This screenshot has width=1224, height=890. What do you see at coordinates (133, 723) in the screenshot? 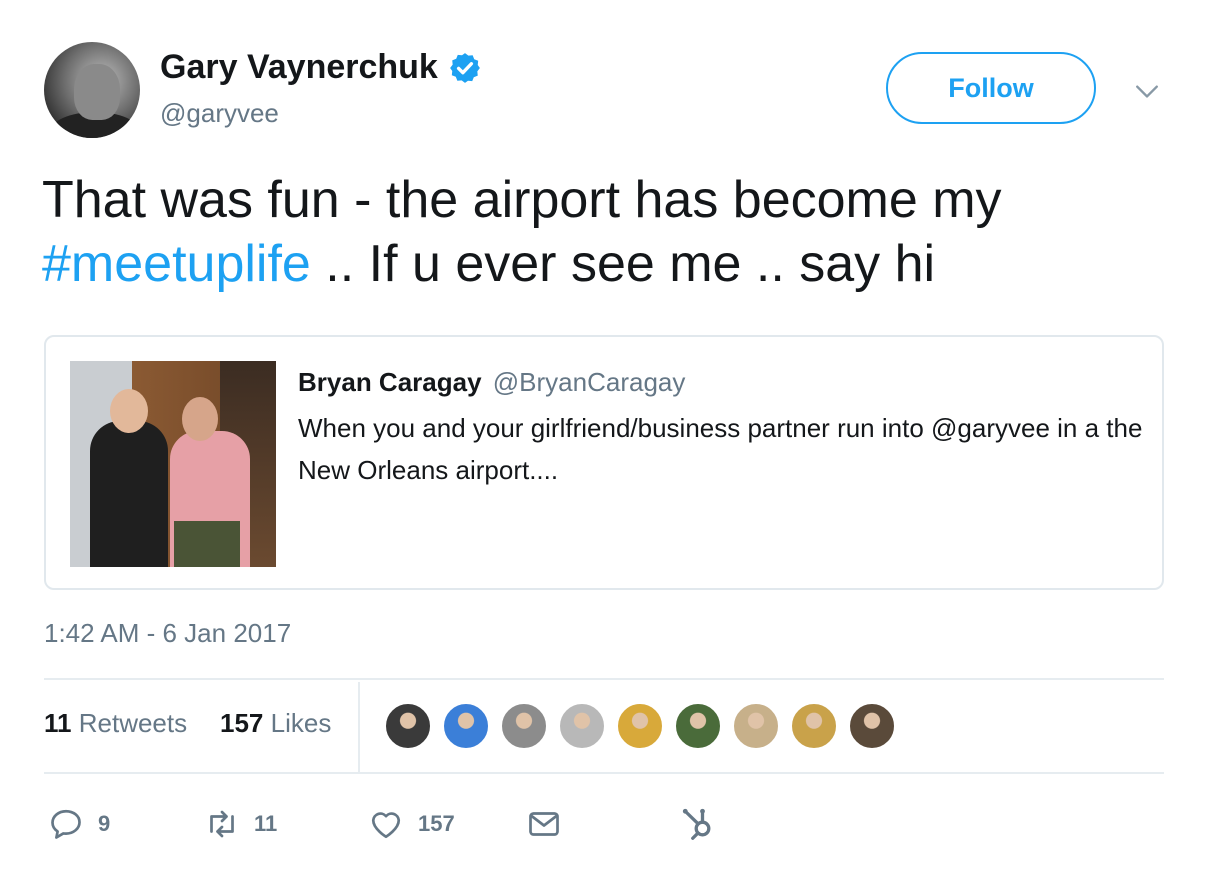
I see `retweets-label: Retweets` at bounding box center [133, 723].